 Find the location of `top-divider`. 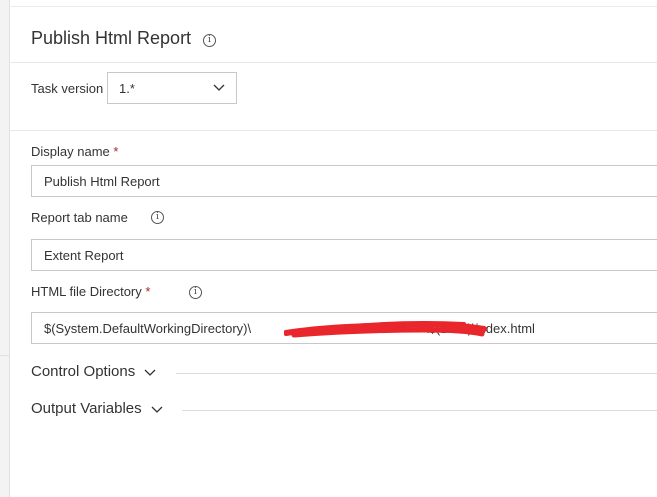

top-divider is located at coordinates (333, 6).